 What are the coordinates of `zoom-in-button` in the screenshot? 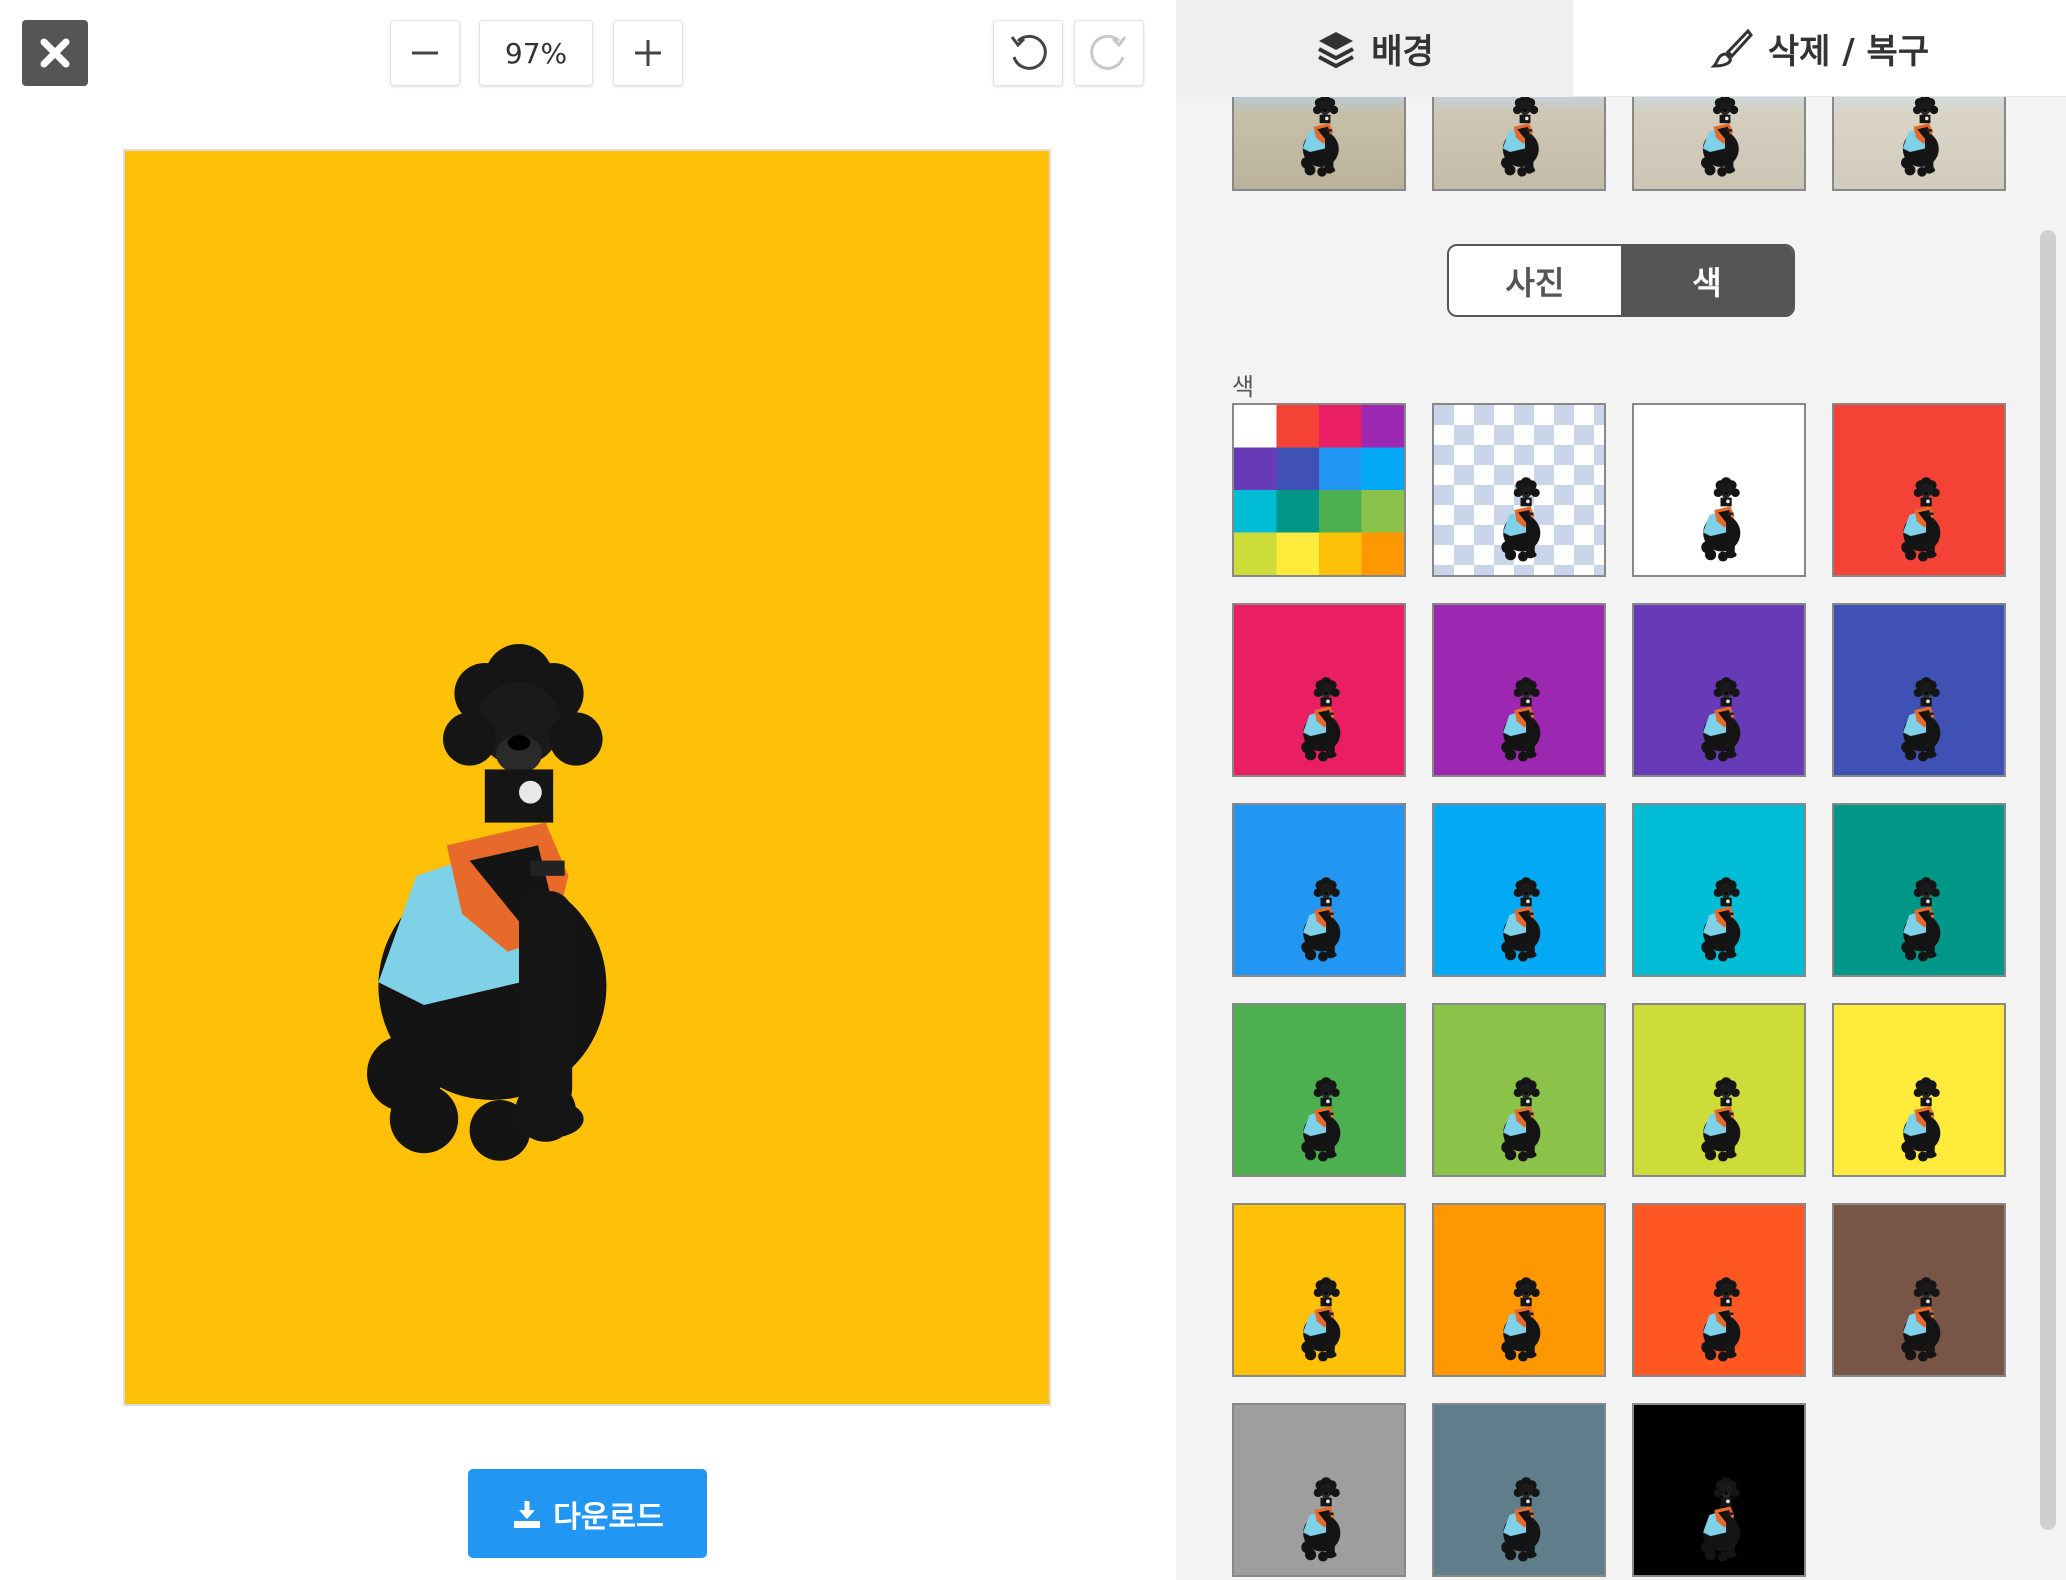 It's located at (648, 53).